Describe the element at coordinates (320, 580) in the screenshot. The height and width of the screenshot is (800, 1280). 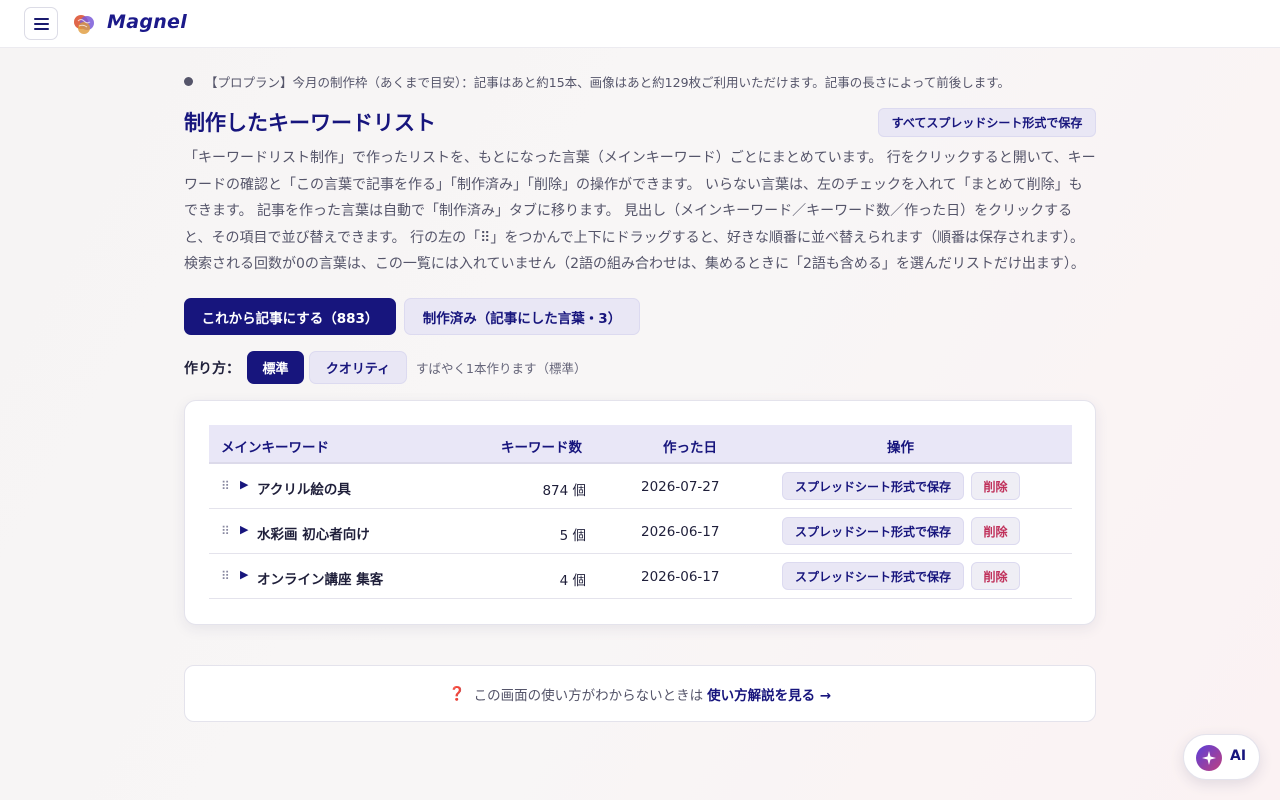
I see `row-keyword: オンライン講座 集客` at that location.